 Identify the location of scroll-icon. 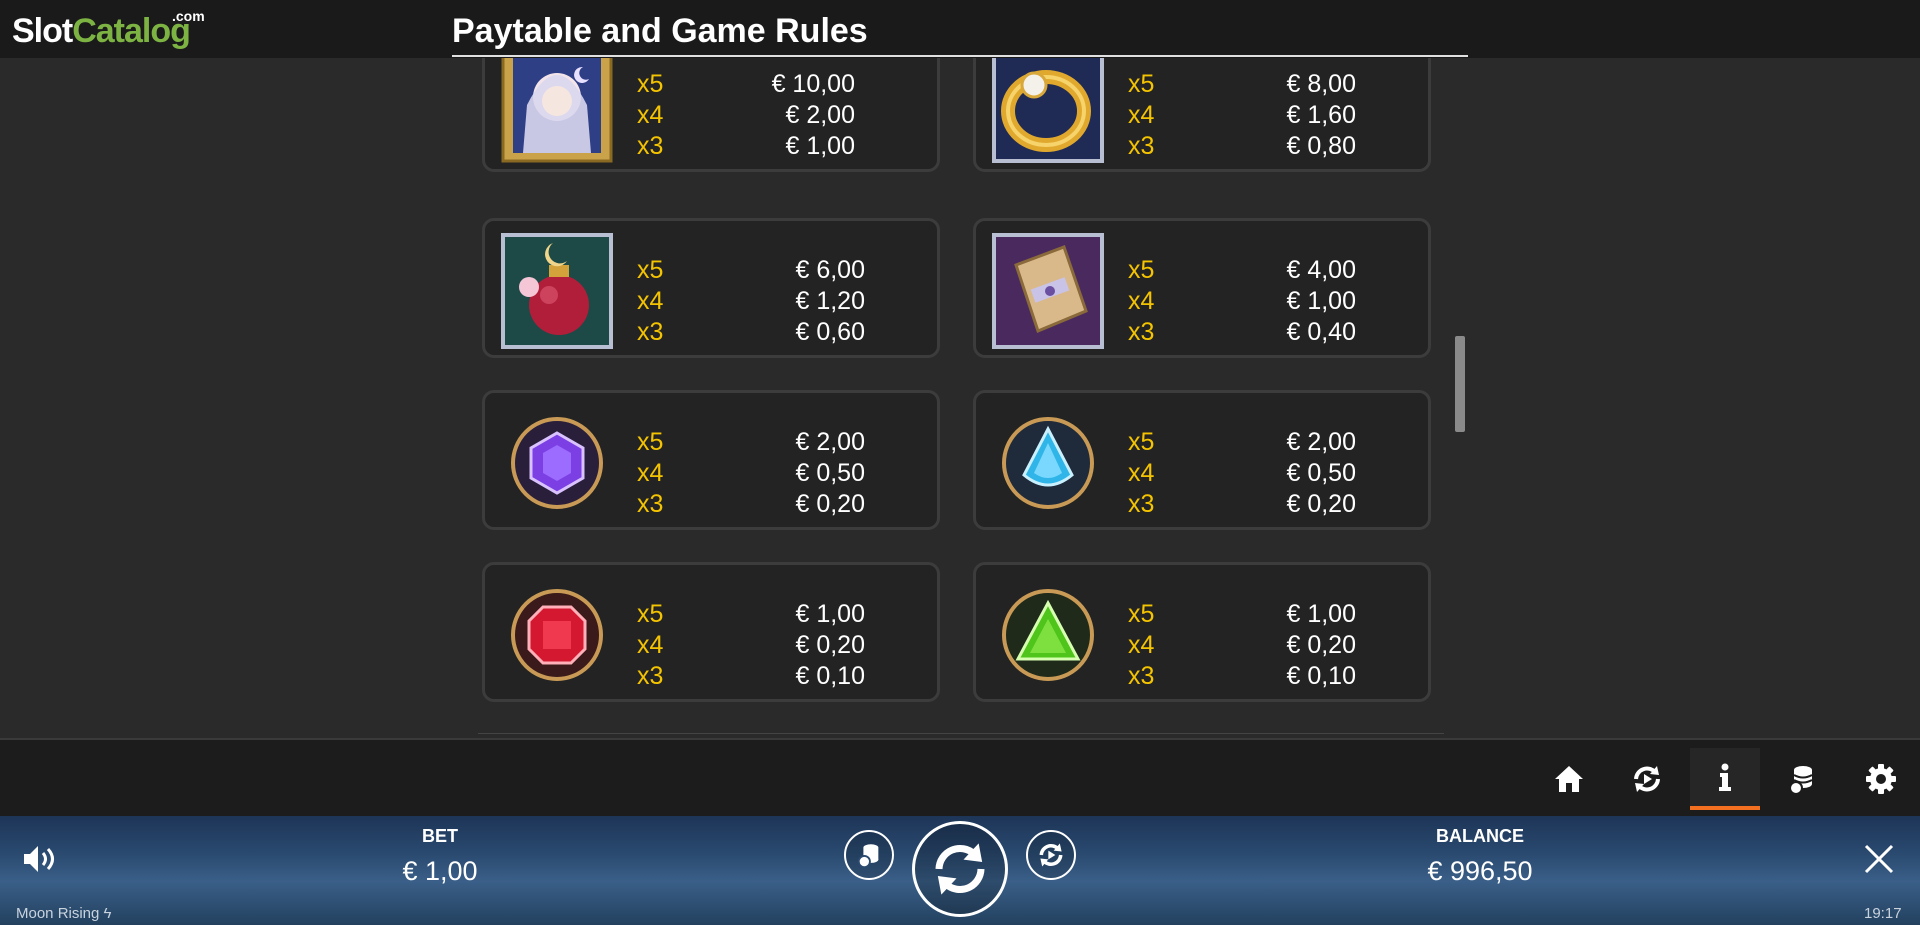
(1048, 291).